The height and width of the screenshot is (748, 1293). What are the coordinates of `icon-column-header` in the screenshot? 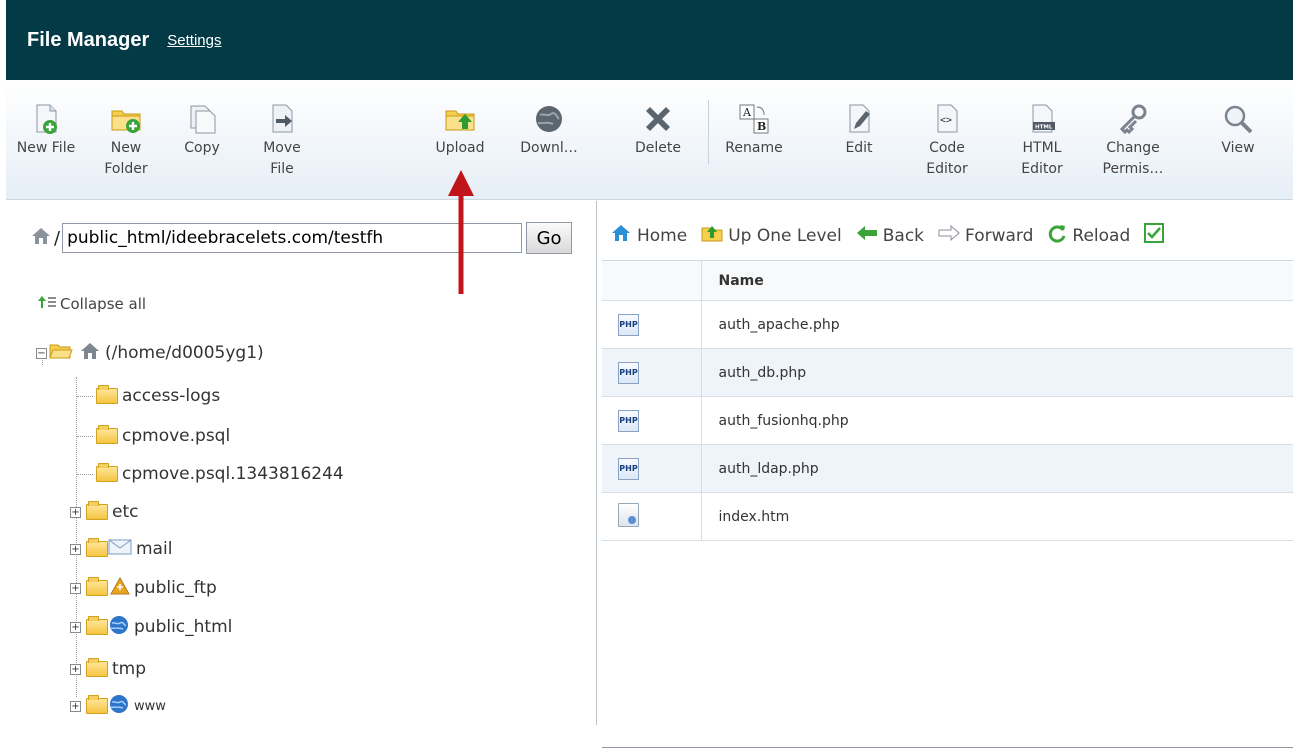 It's located at (652, 280).